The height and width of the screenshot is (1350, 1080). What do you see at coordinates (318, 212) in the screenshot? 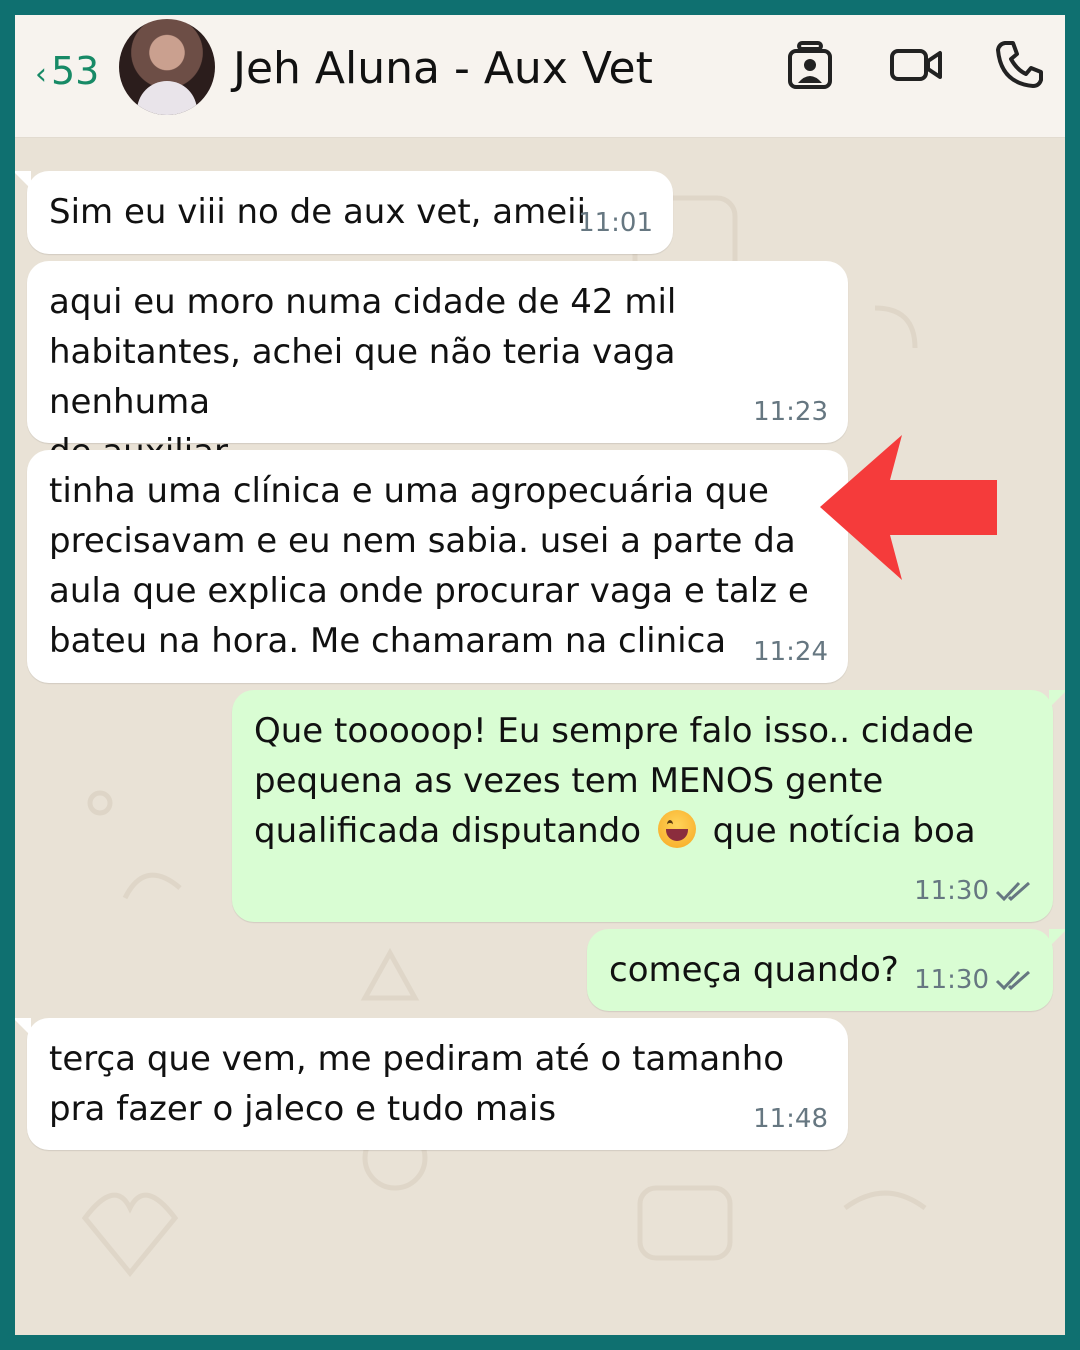
I see `message-text: Sim eu viii no de aux vet, ameii` at bounding box center [318, 212].